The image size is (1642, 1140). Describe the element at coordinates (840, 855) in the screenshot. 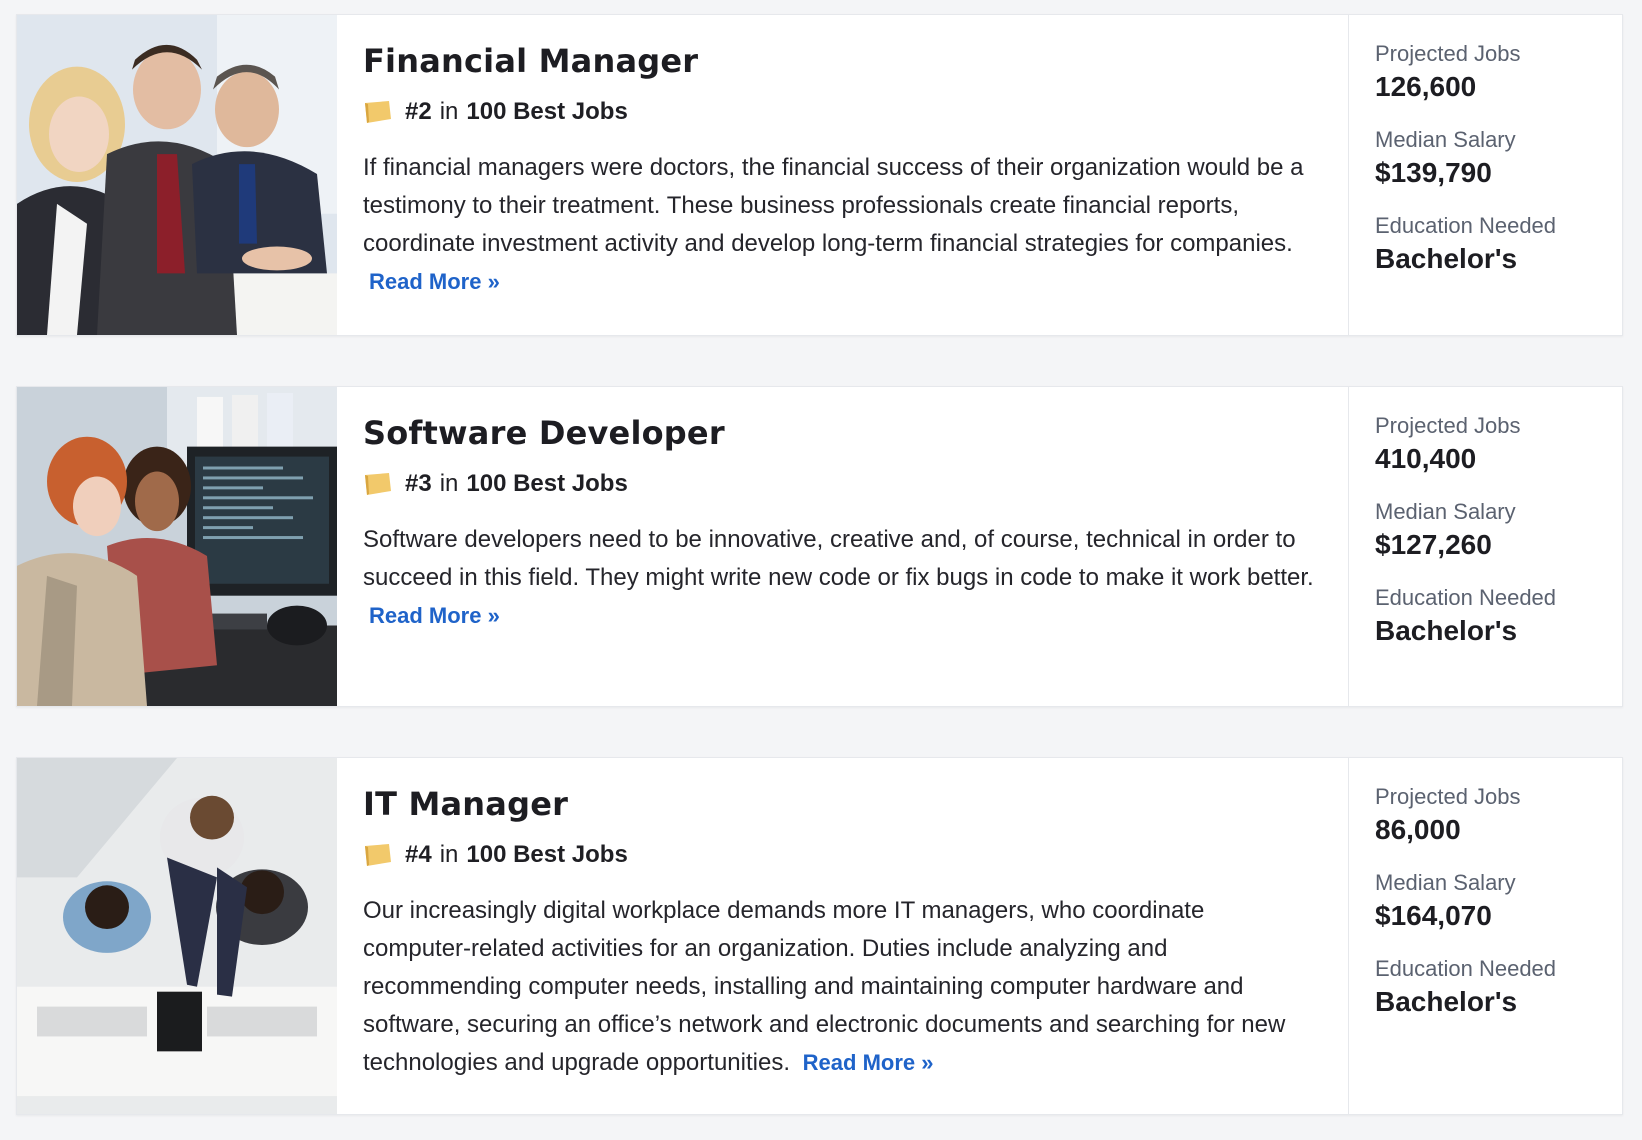

I see `job-rank: #4 in 100 Best Jobs` at that location.